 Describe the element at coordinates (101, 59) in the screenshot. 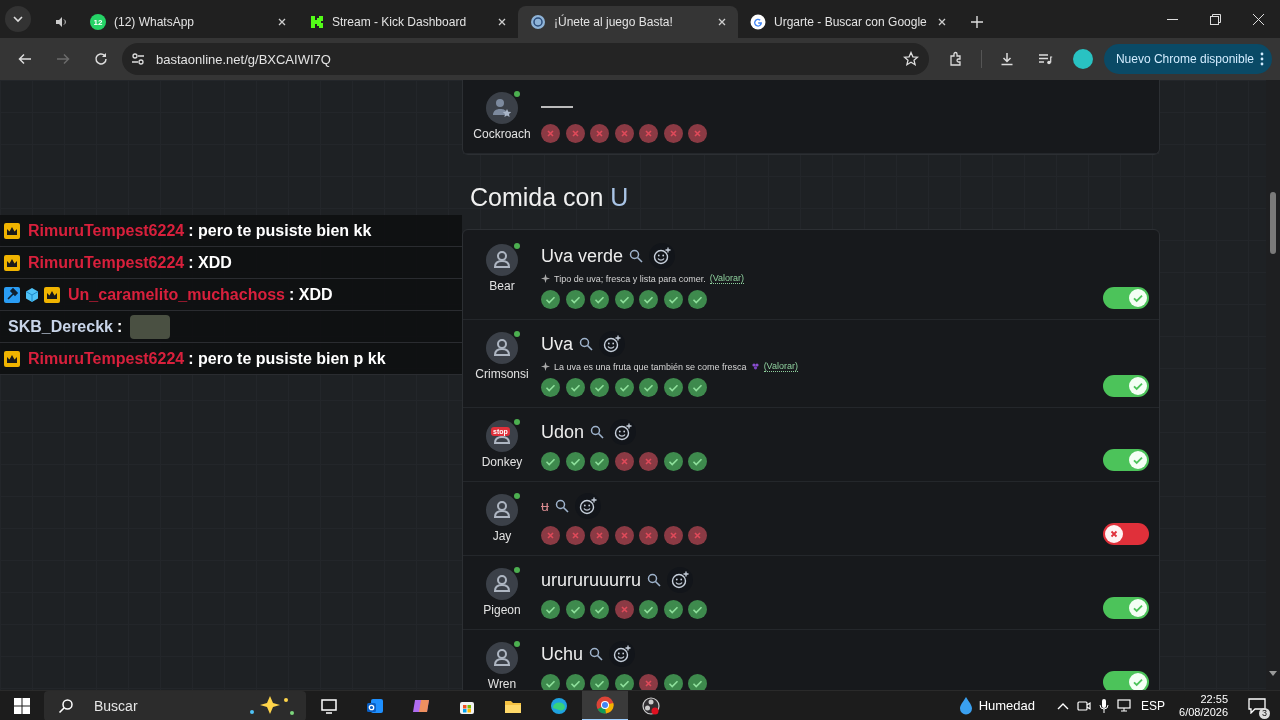

I see `reload-icon` at that location.